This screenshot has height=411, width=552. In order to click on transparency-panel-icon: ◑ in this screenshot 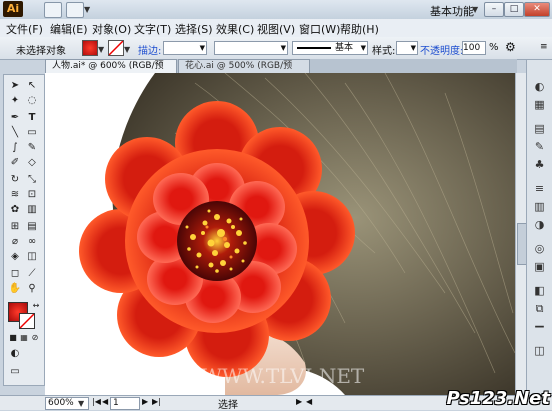, I will do `click(539, 225)`.